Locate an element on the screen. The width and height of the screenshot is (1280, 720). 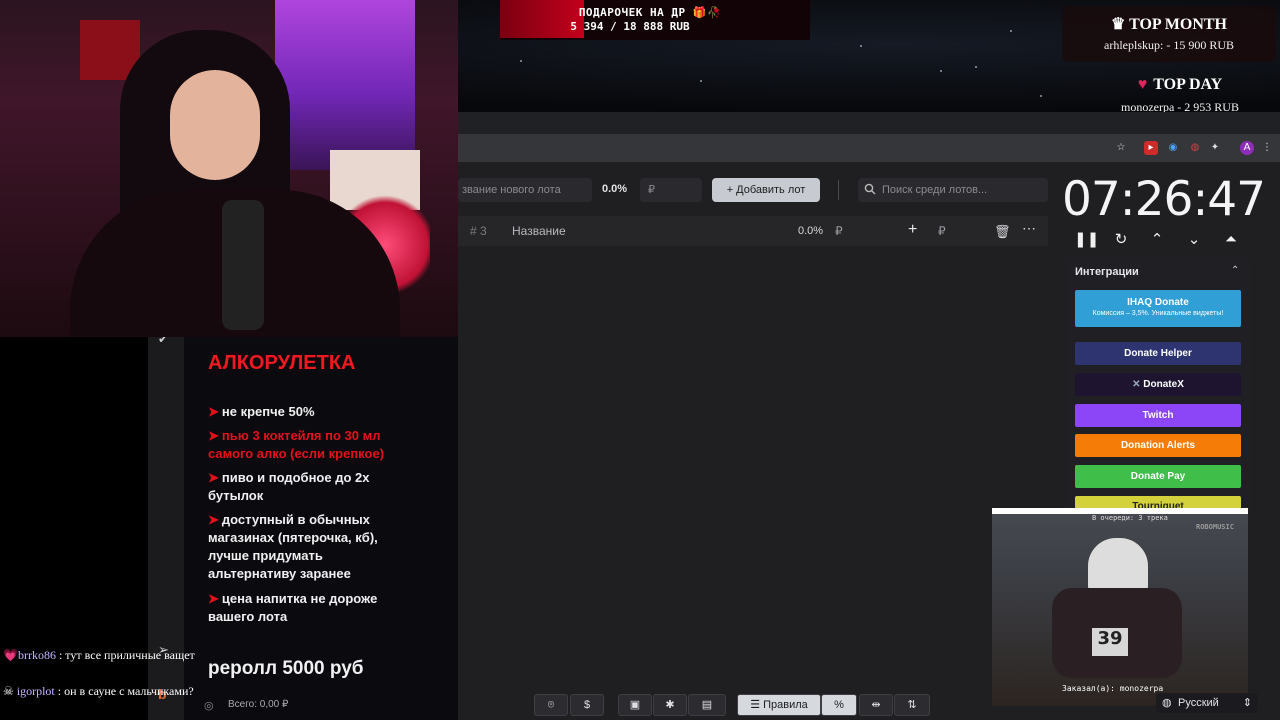
extension-icon: ◍ is located at coordinates (1195, 148).